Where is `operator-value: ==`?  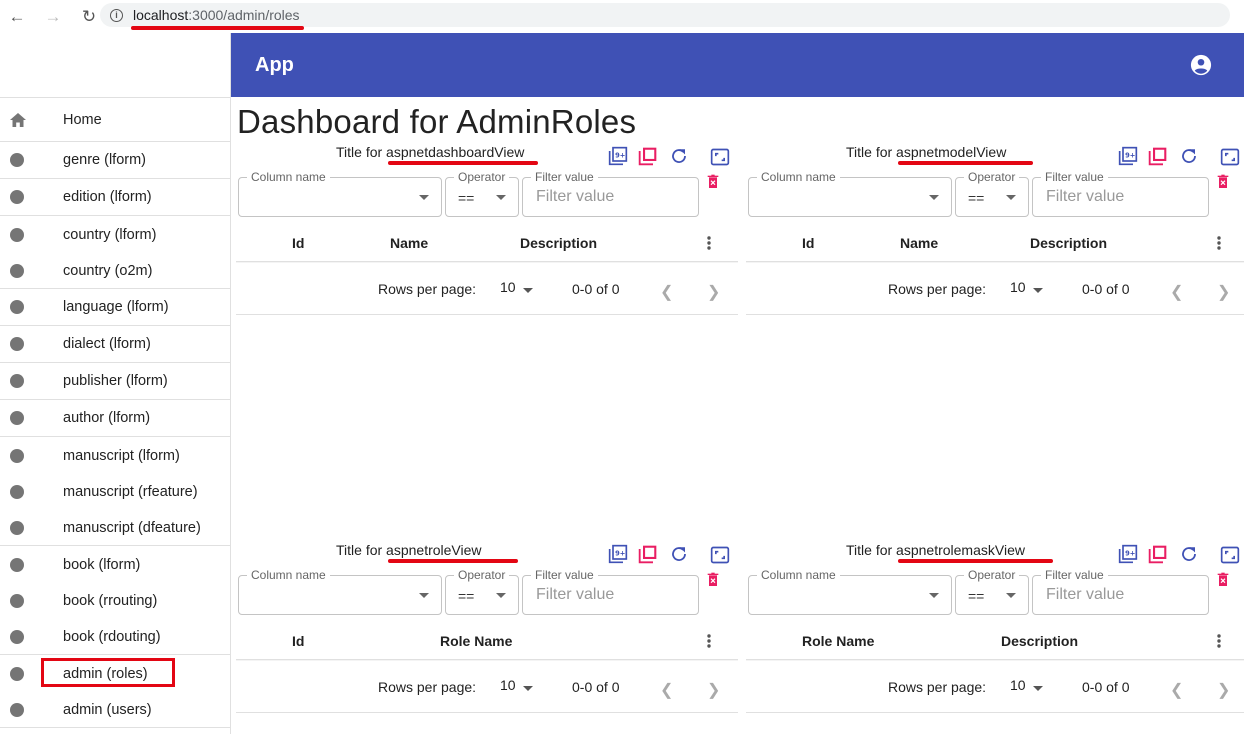
operator-value: == is located at coordinates (976, 596).